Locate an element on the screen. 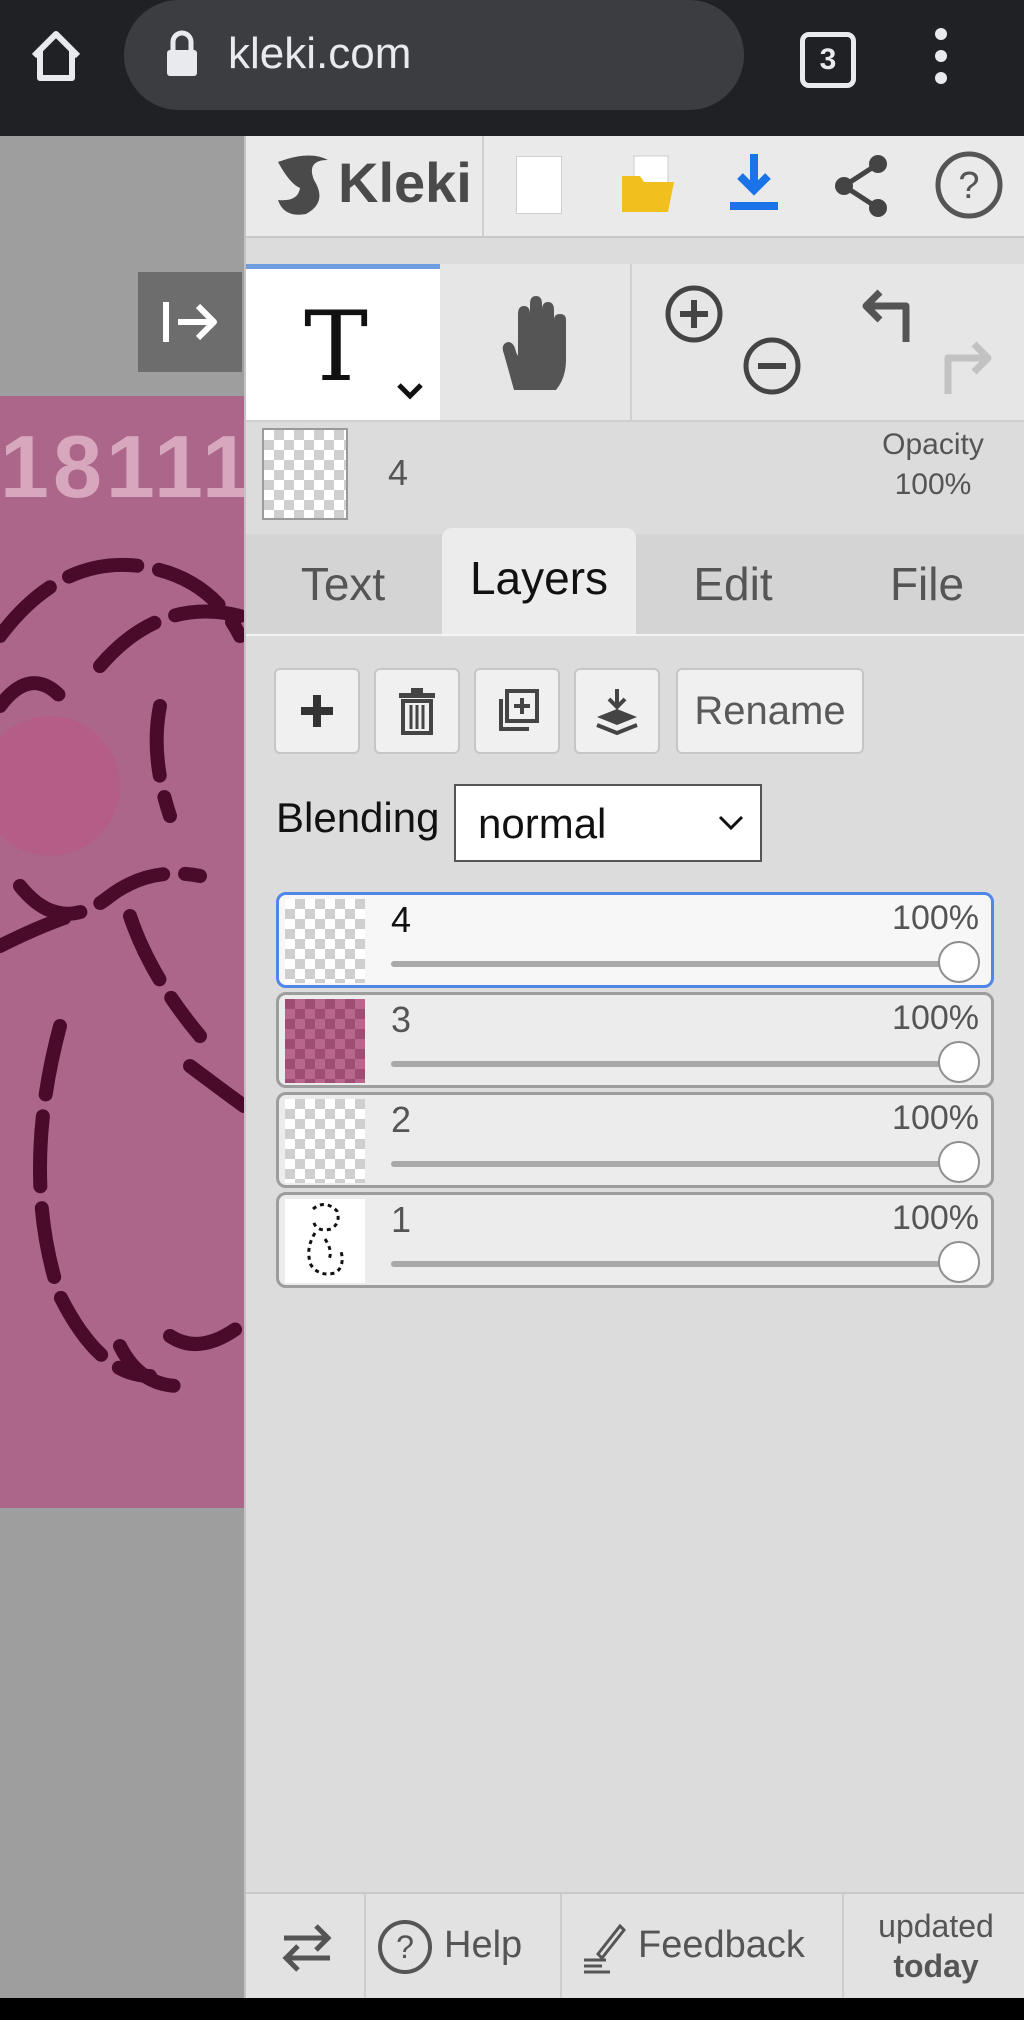 The height and width of the screenshot is (2020, 1024). text-tool-glyph: T is located at coordinates (336, 347).